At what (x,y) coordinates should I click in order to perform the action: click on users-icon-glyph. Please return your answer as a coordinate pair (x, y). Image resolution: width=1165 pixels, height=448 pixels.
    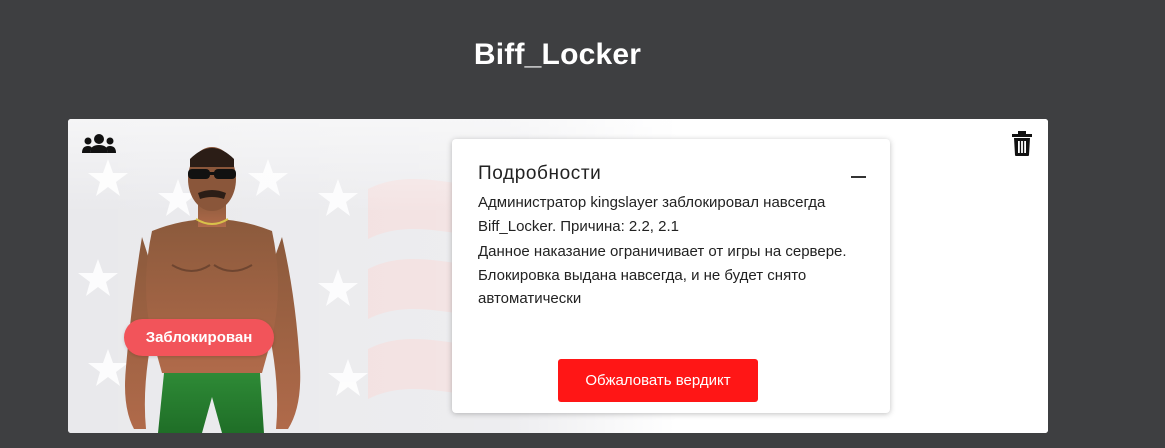
    Looking at the image, I should click on (99, 143).